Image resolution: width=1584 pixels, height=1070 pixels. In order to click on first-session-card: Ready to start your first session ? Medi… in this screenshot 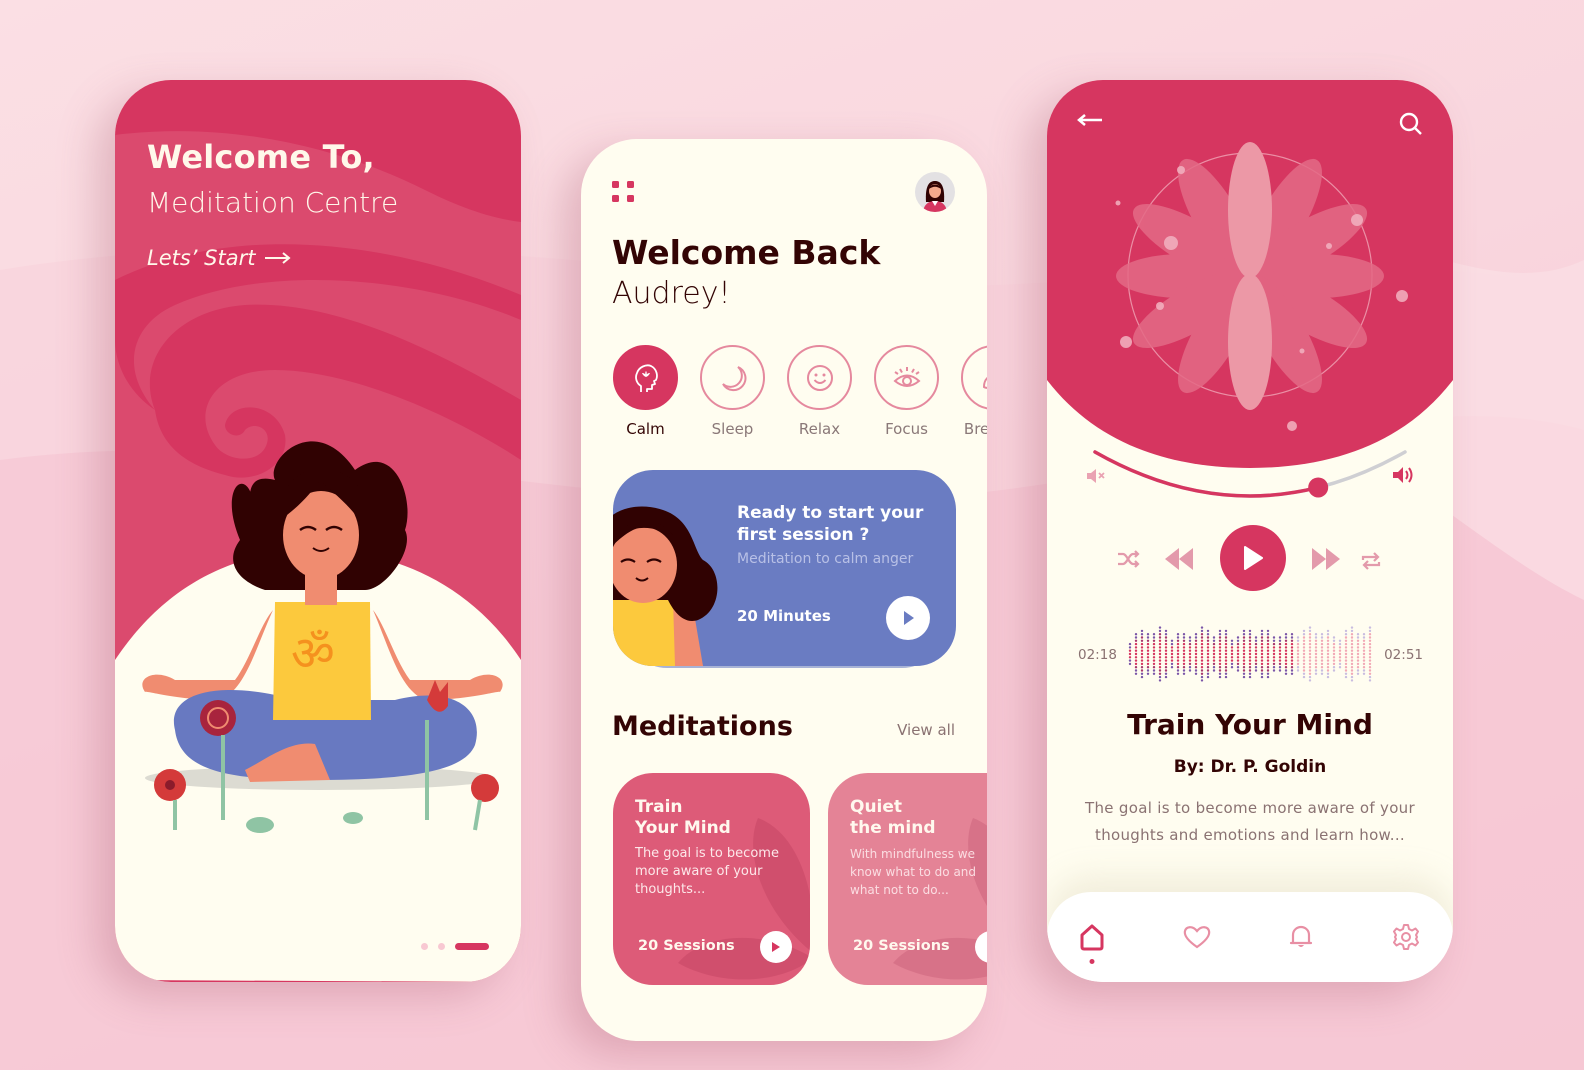, I will do `click(784, 569)`.